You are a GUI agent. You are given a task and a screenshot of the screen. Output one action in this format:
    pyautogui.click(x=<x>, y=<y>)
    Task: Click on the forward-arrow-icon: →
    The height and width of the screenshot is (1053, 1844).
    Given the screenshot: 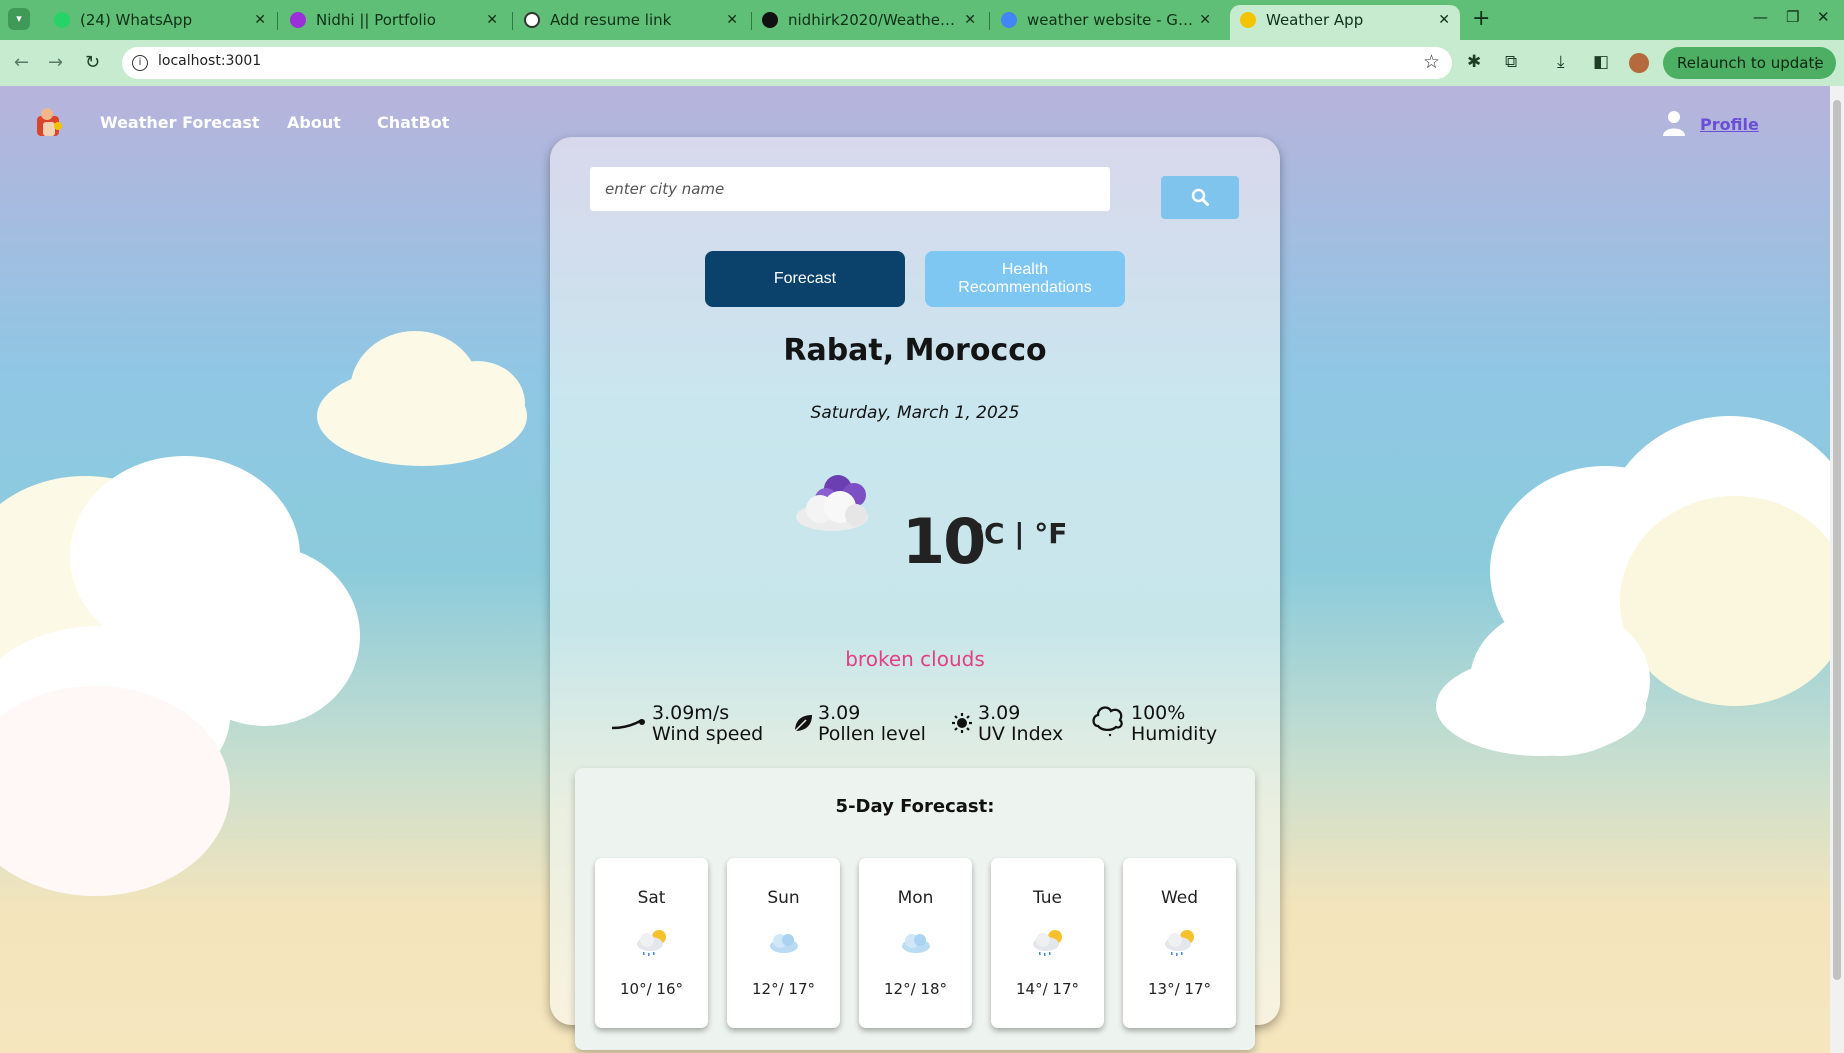 What is the action you would take?
    pyautogui.click(x=55, y=62)
    